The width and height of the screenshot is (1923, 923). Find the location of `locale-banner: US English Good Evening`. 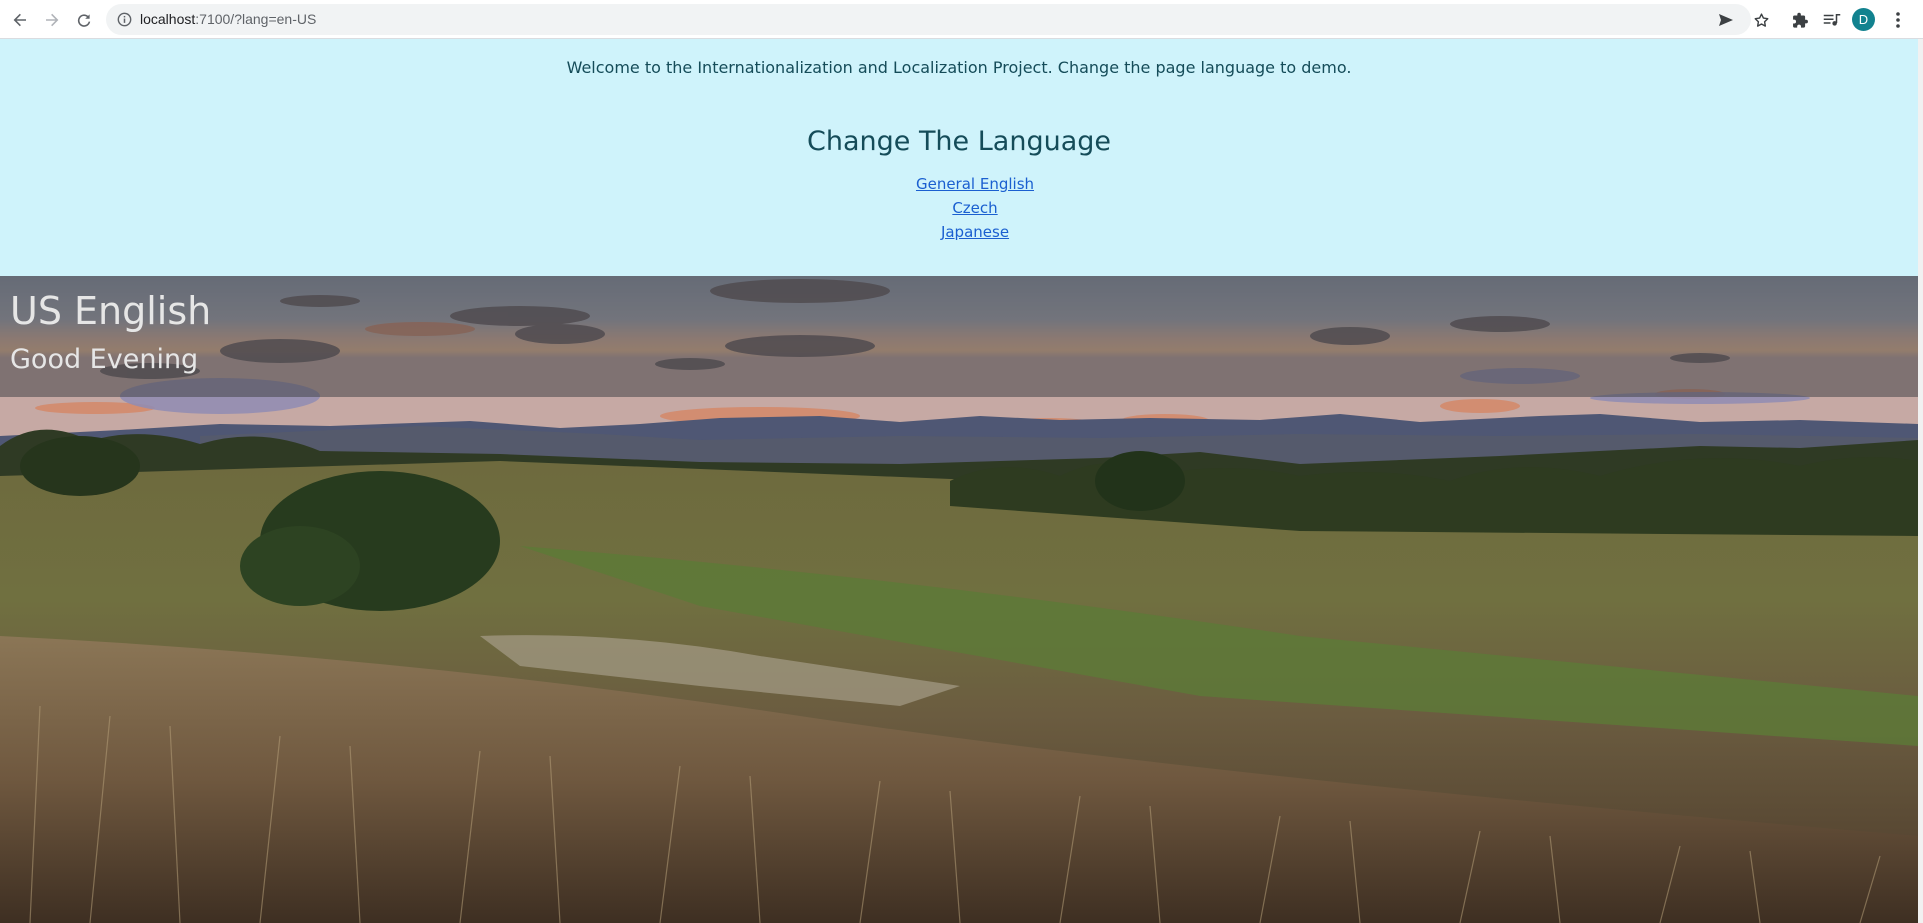

locale-banner: US English Good Evening is located at coordinates (959, 336).